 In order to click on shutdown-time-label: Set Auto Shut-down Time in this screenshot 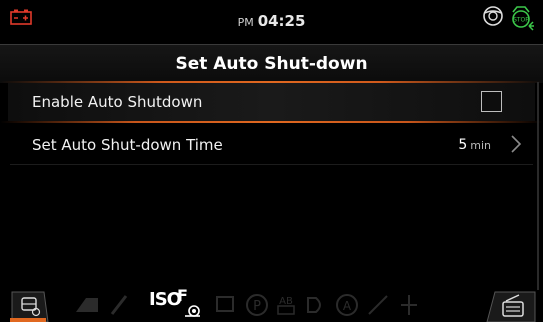, I will do `click(127, 145)`.